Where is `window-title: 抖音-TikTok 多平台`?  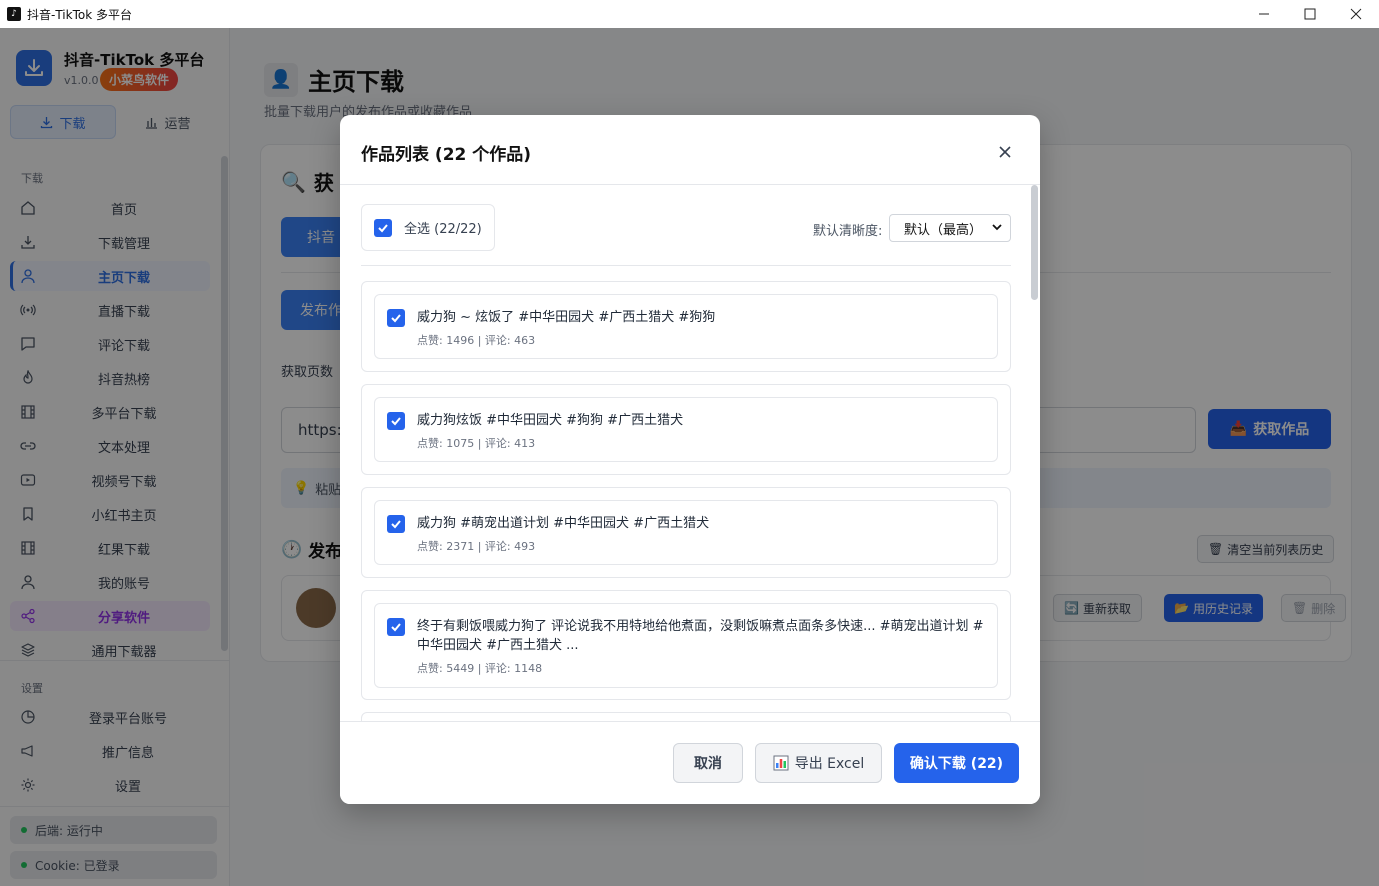 window-title: 抖音-TikTok 多平台 is located at coordinates (79, 14).